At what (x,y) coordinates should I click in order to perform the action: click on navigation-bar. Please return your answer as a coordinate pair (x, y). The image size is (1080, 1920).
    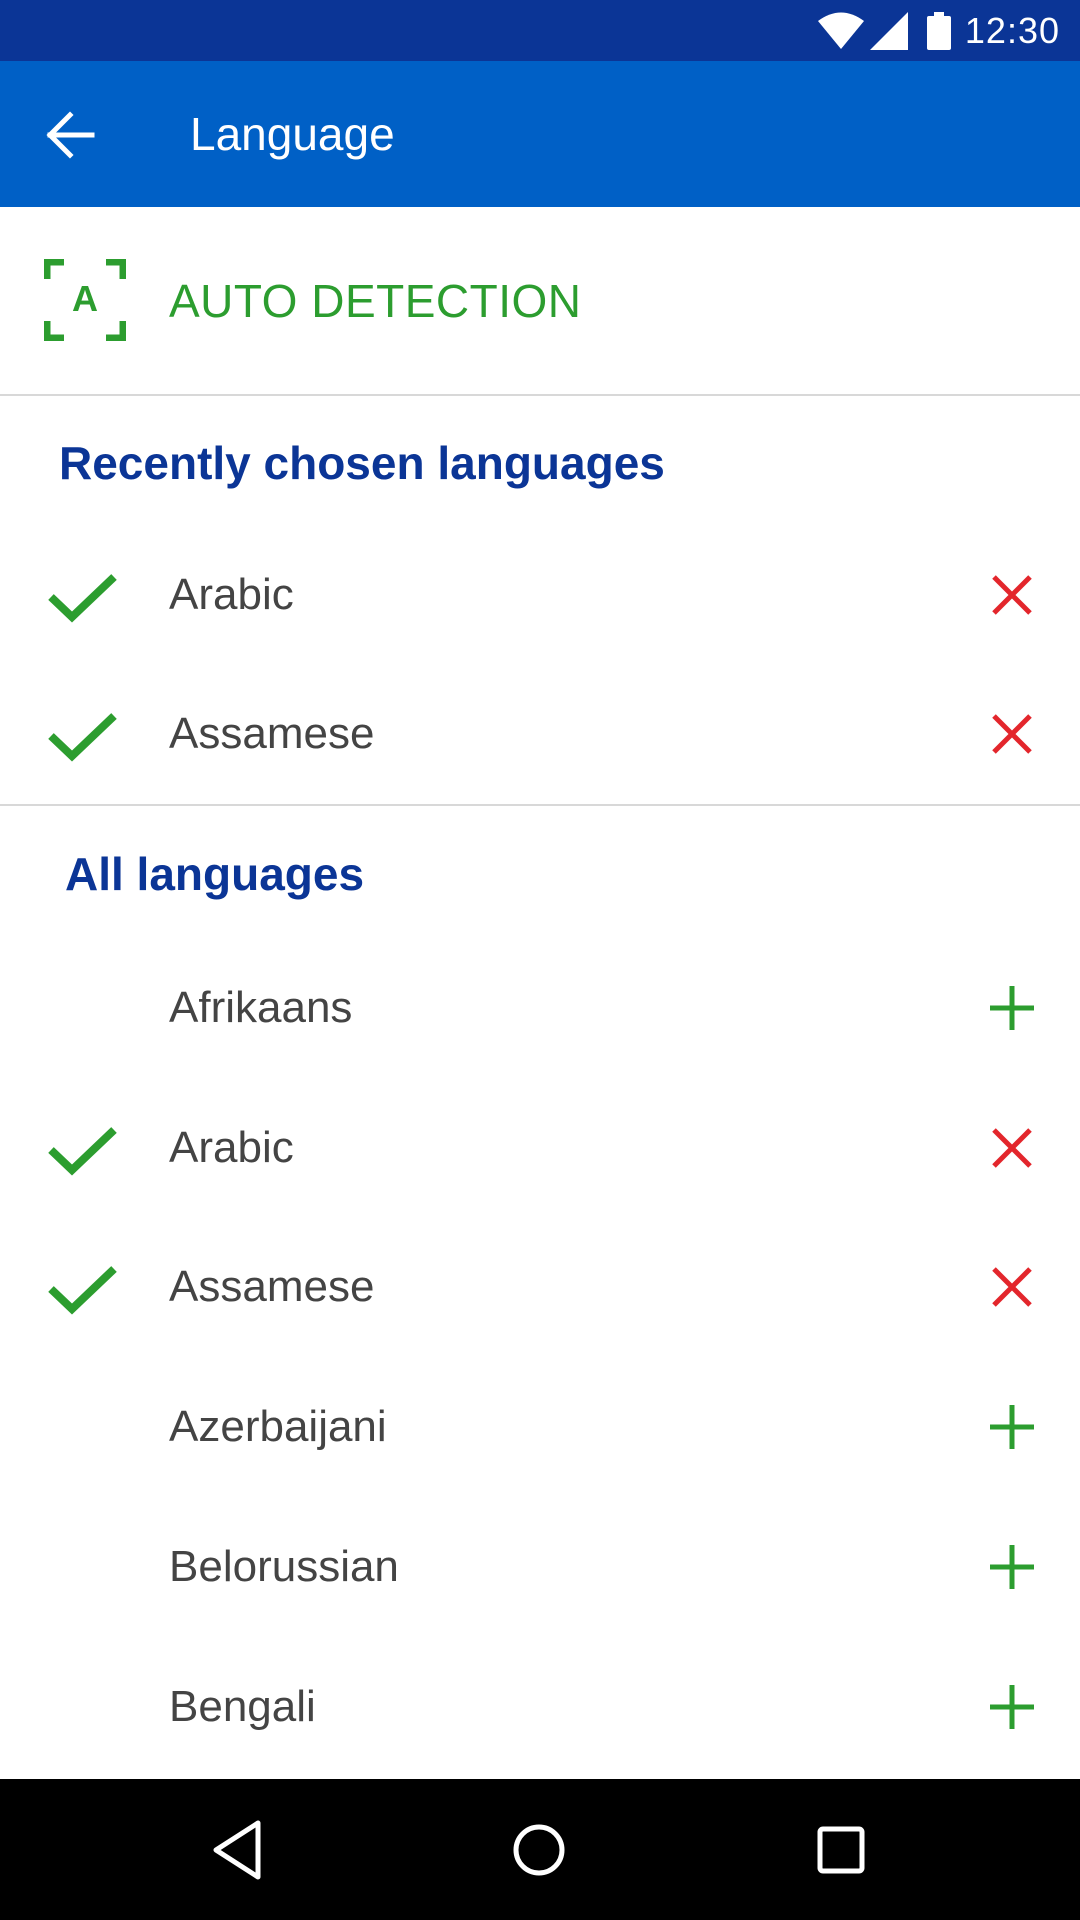
    Looking at the image, I should click on (540, 1849).